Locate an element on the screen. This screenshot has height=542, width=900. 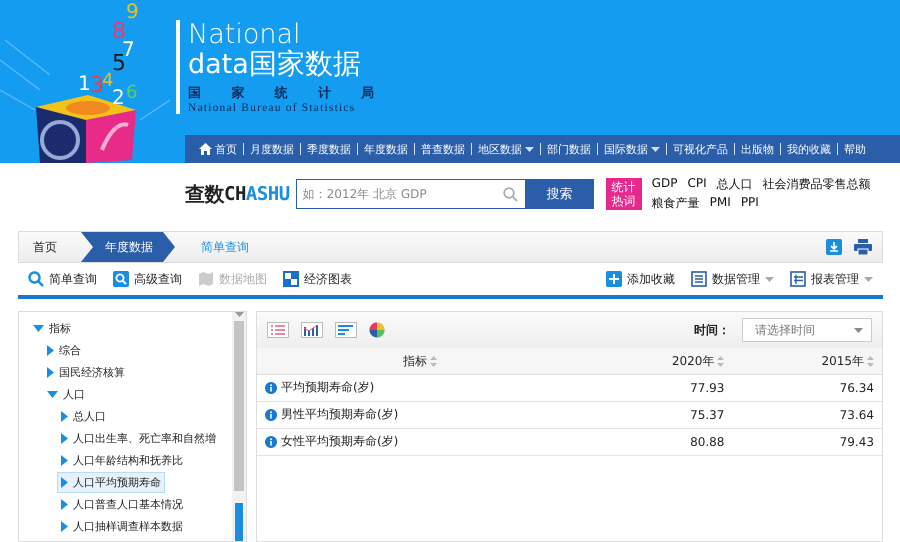
pie-chart-icon is located at coordinates (377, 330).